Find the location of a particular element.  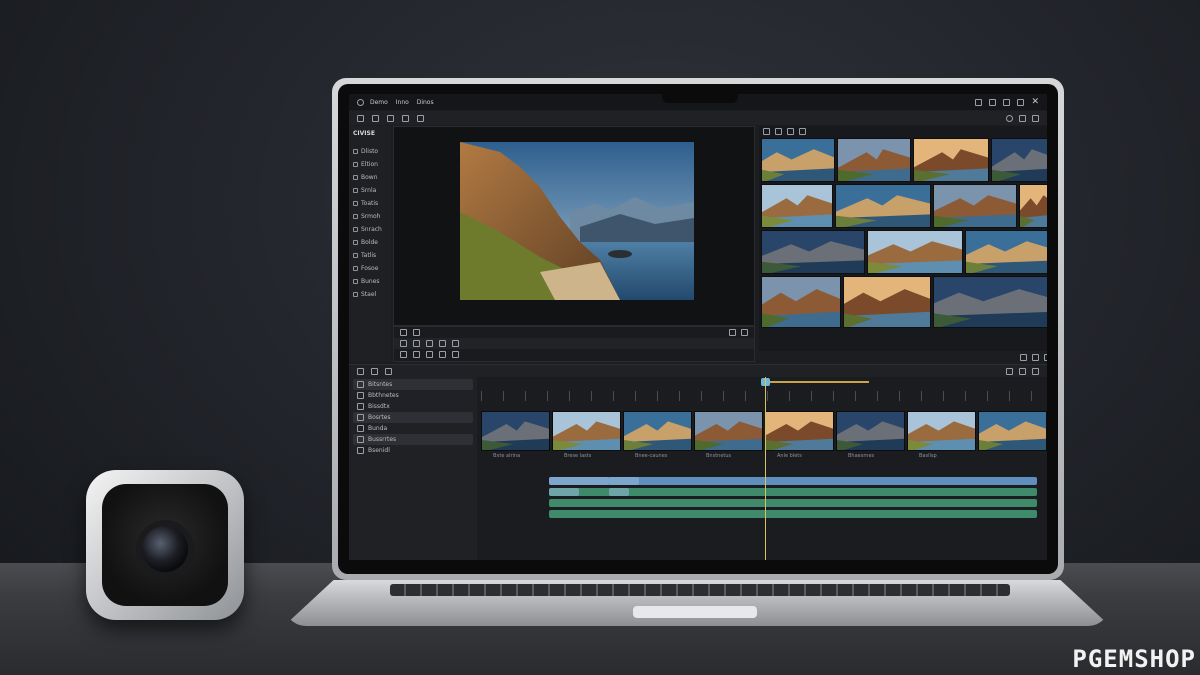

playhead is located at coordinates (765, 468).